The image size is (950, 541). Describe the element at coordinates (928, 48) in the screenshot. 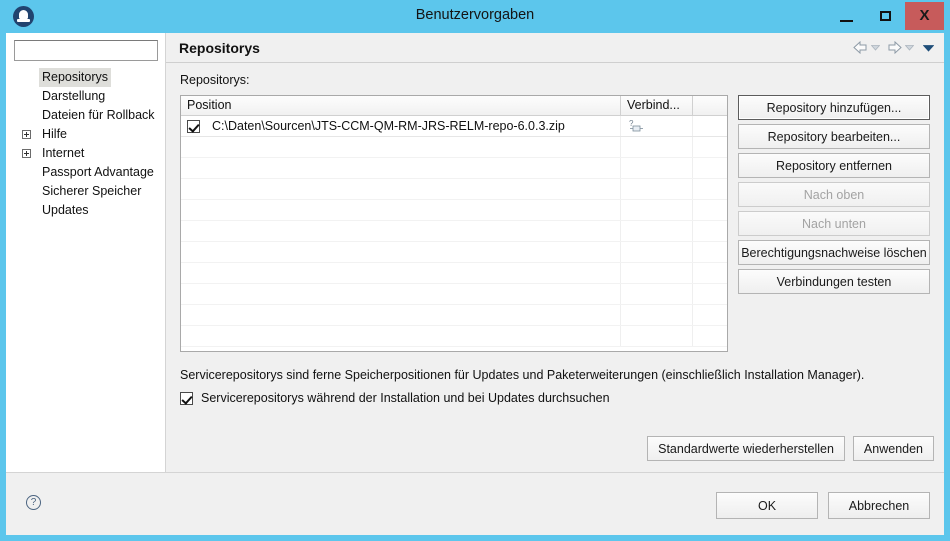

I see `view-menu-icon` at that location.